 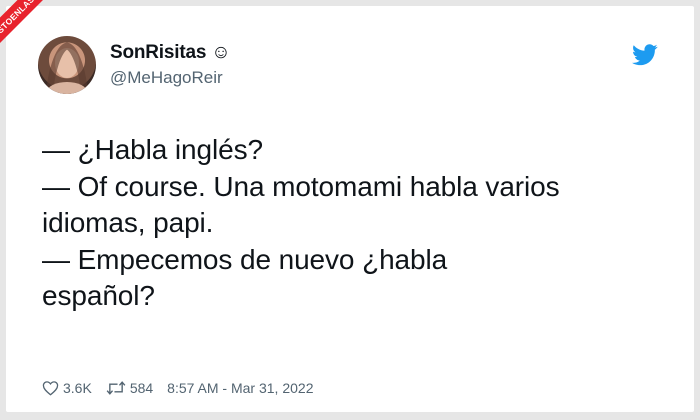 What do you see at coordinates (141, 388) in the screenshot?
I see `retweet-count: 584` at bounding box center [141, 388].